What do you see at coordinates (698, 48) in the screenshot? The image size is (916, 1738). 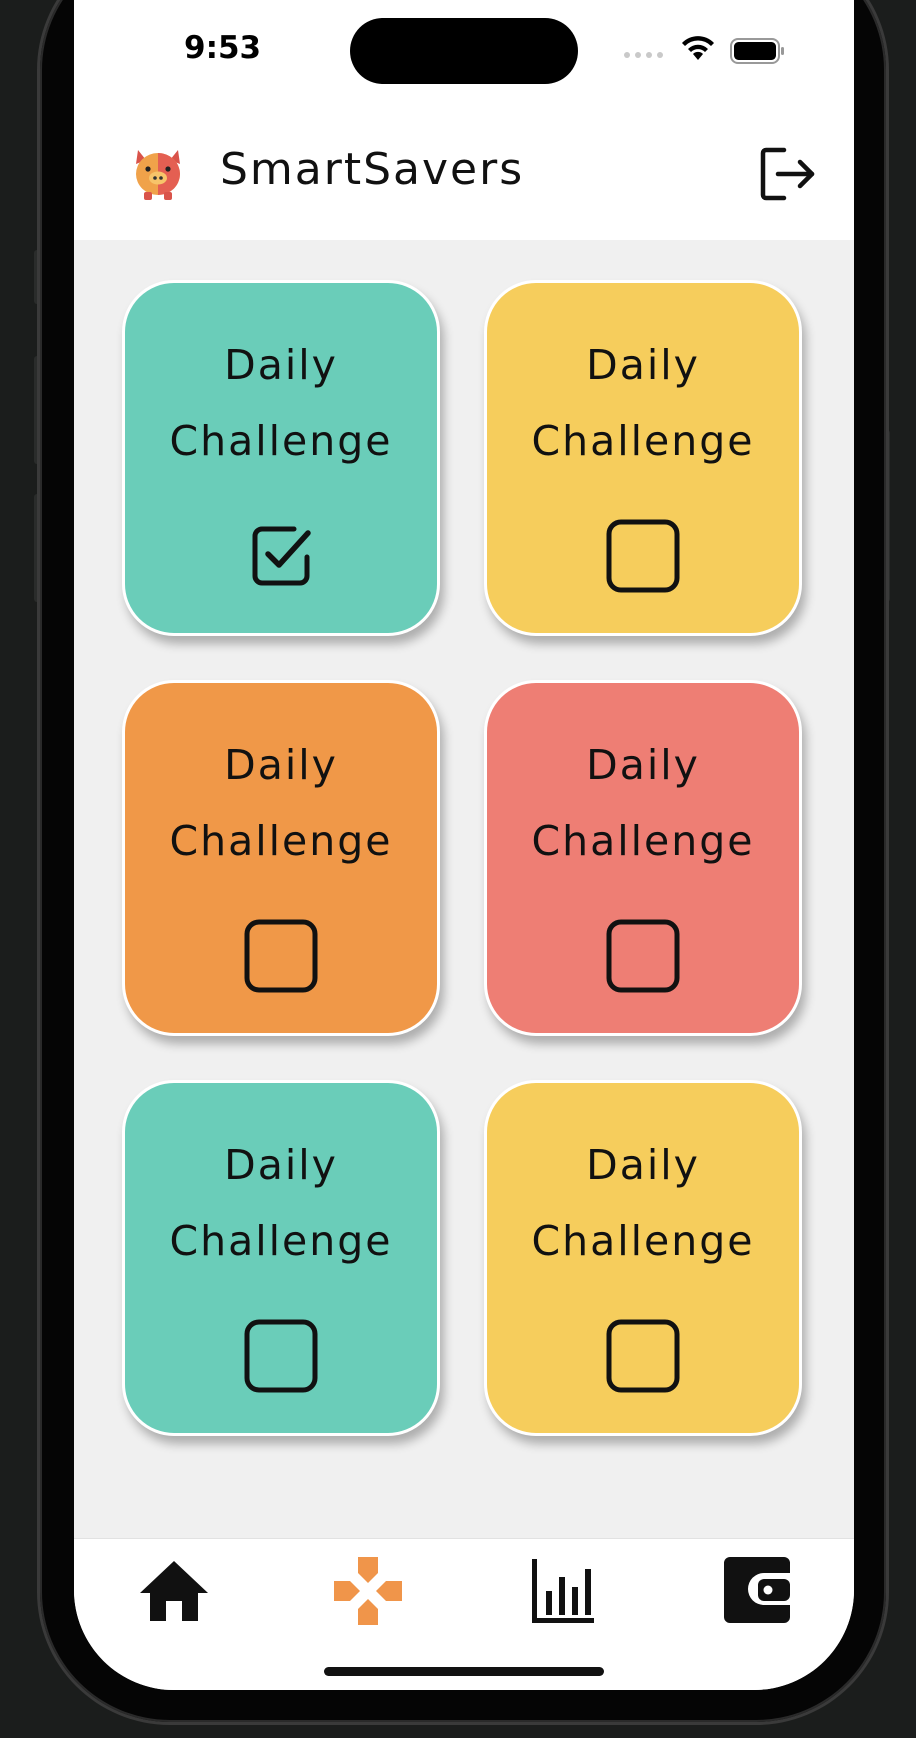 I see `wifi-icon` at bounding box center [698, 48].